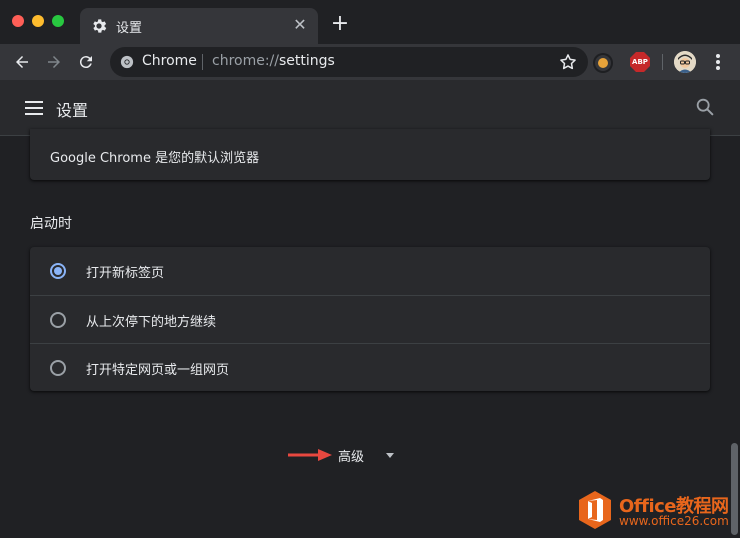 This screenshot has width=740, height=538. Describe the element at coordinates (155, 158) in the screenshot. I see `default-browser-status: Google Chrome 是您的默认浏览器` at that location.